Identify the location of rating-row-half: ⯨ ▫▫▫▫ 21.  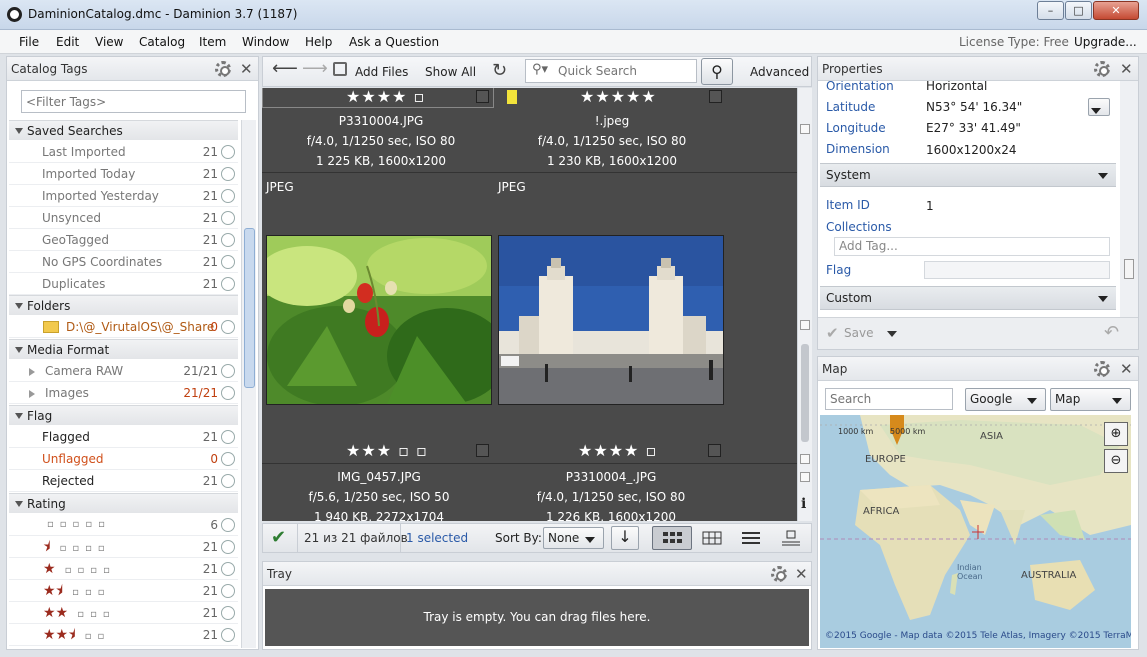
(123, 547).